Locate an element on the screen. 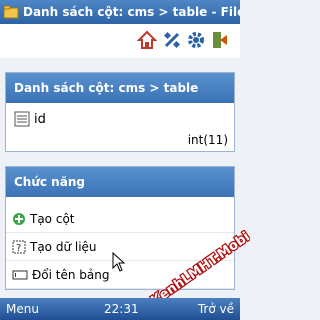 This screenshot has height=320, width=320. folder-icon is located at coordinates (11, 12).